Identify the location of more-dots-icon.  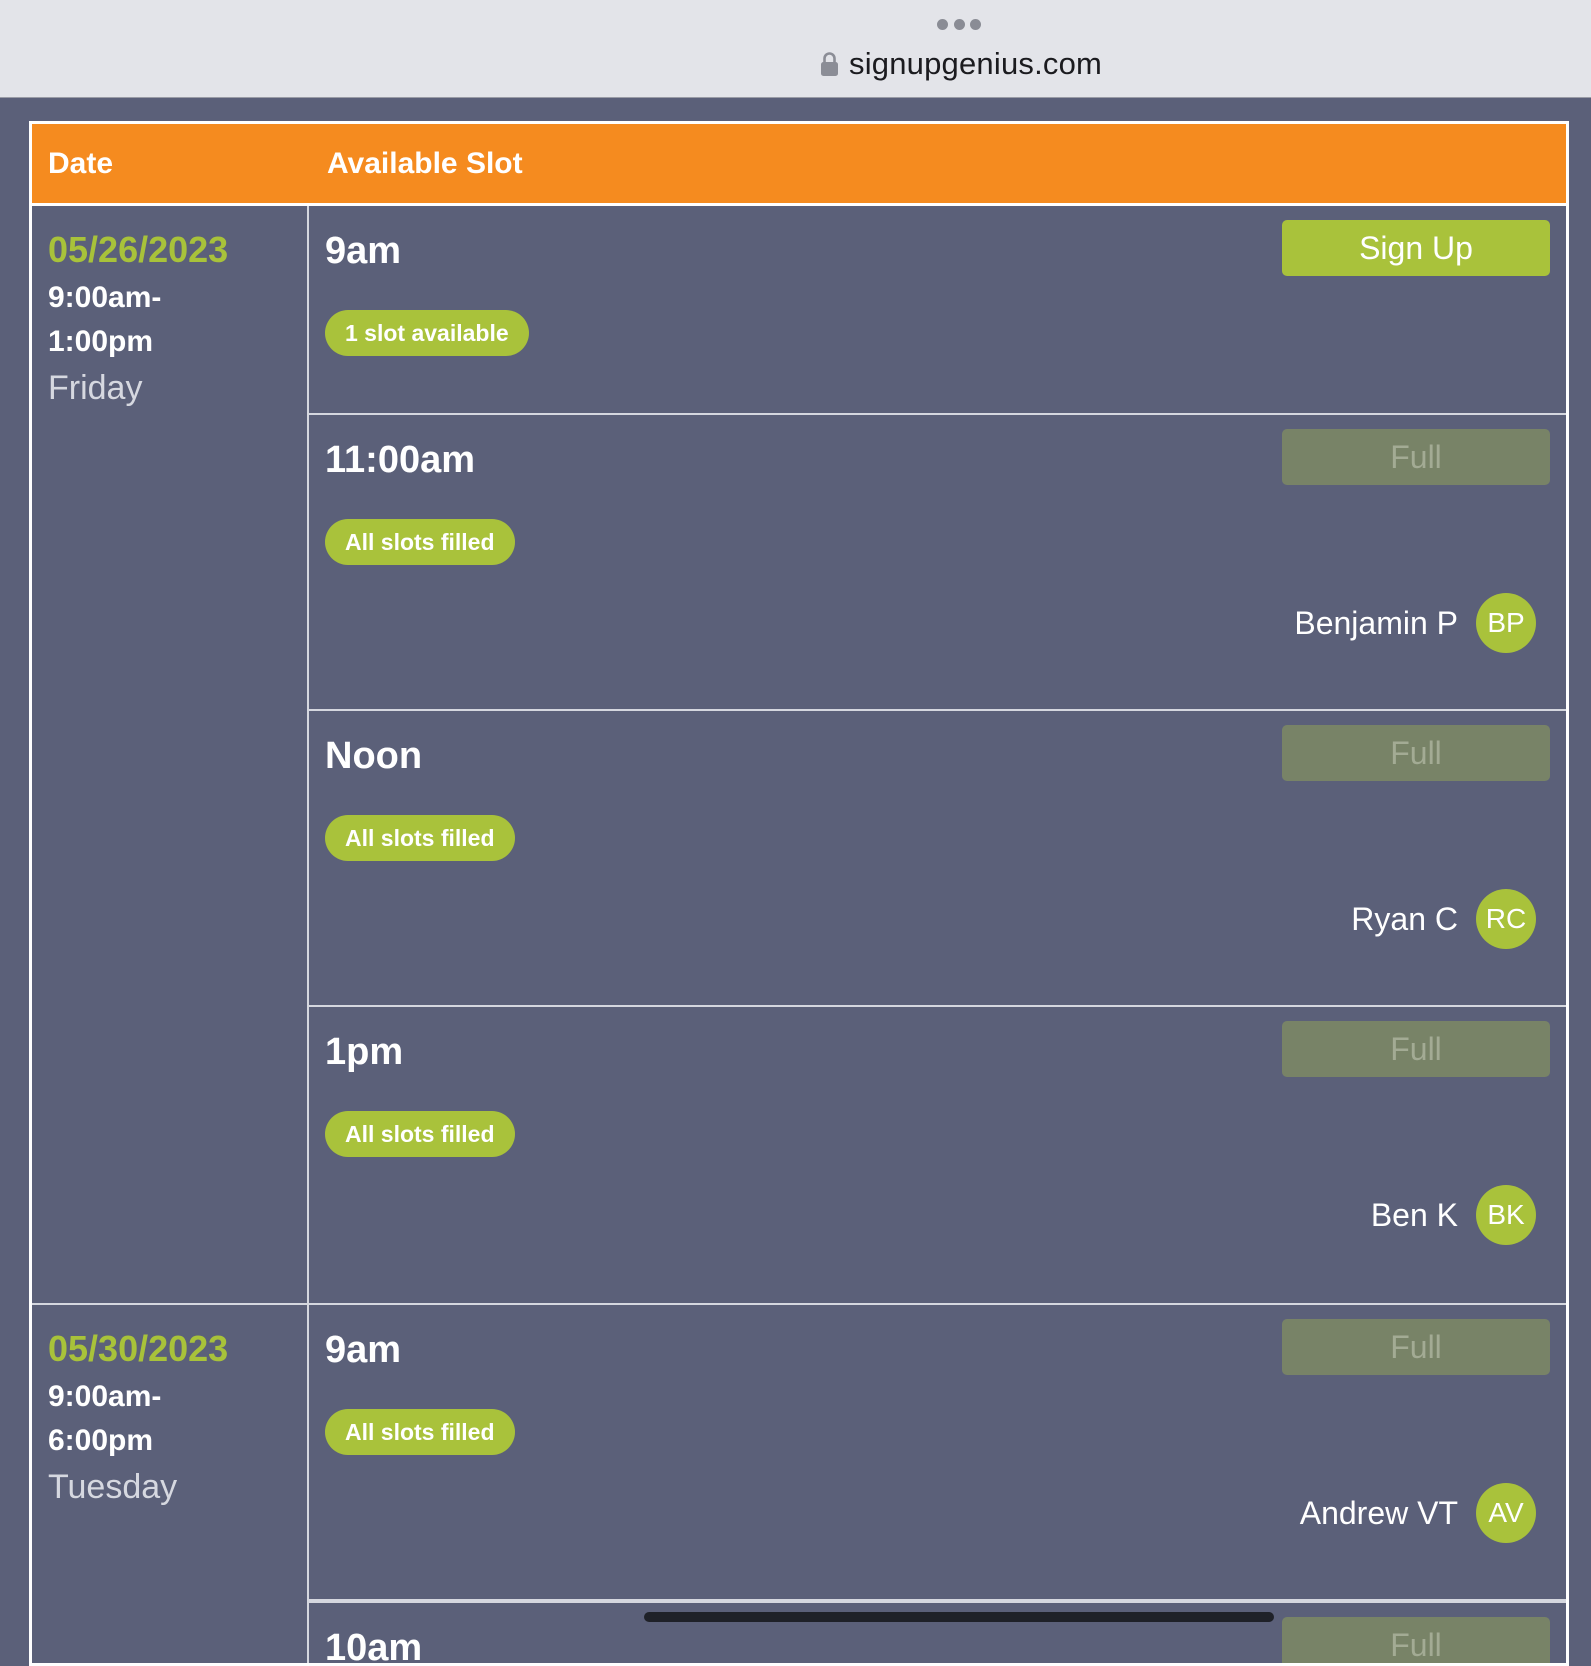
(959, 24).